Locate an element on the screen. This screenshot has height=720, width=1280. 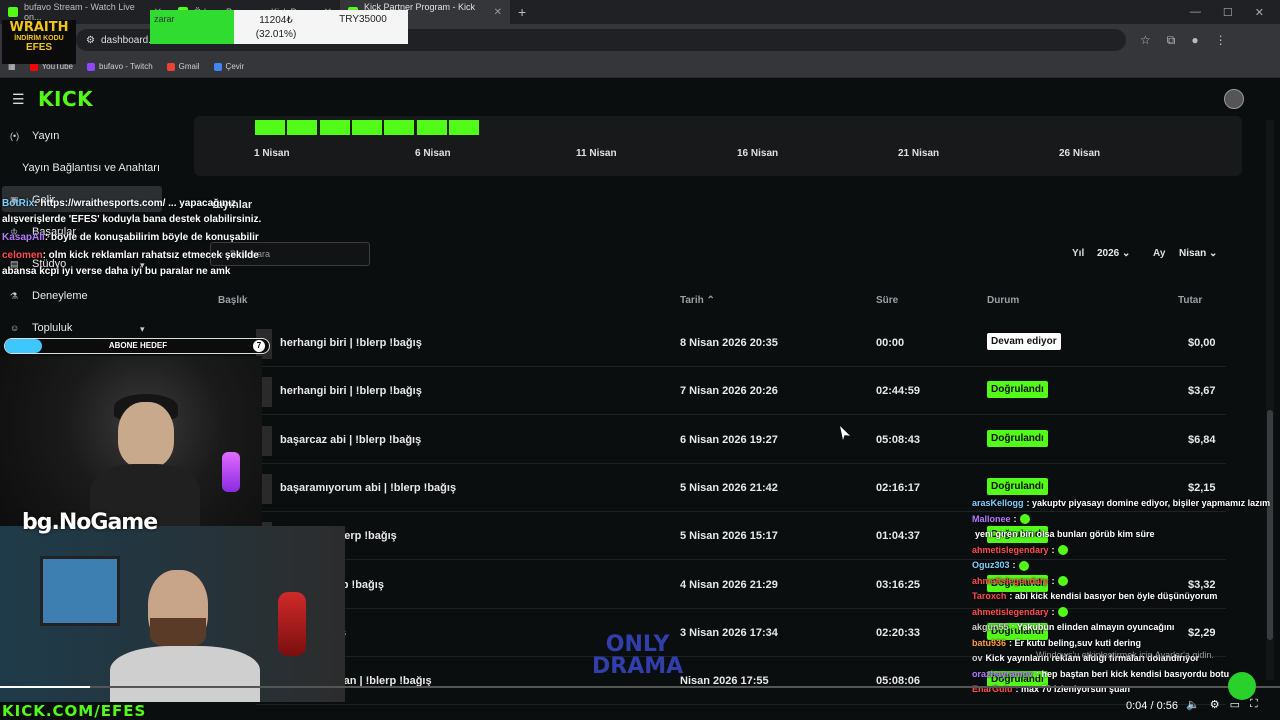
chat-username: ov is located at coordinates (977, 659).